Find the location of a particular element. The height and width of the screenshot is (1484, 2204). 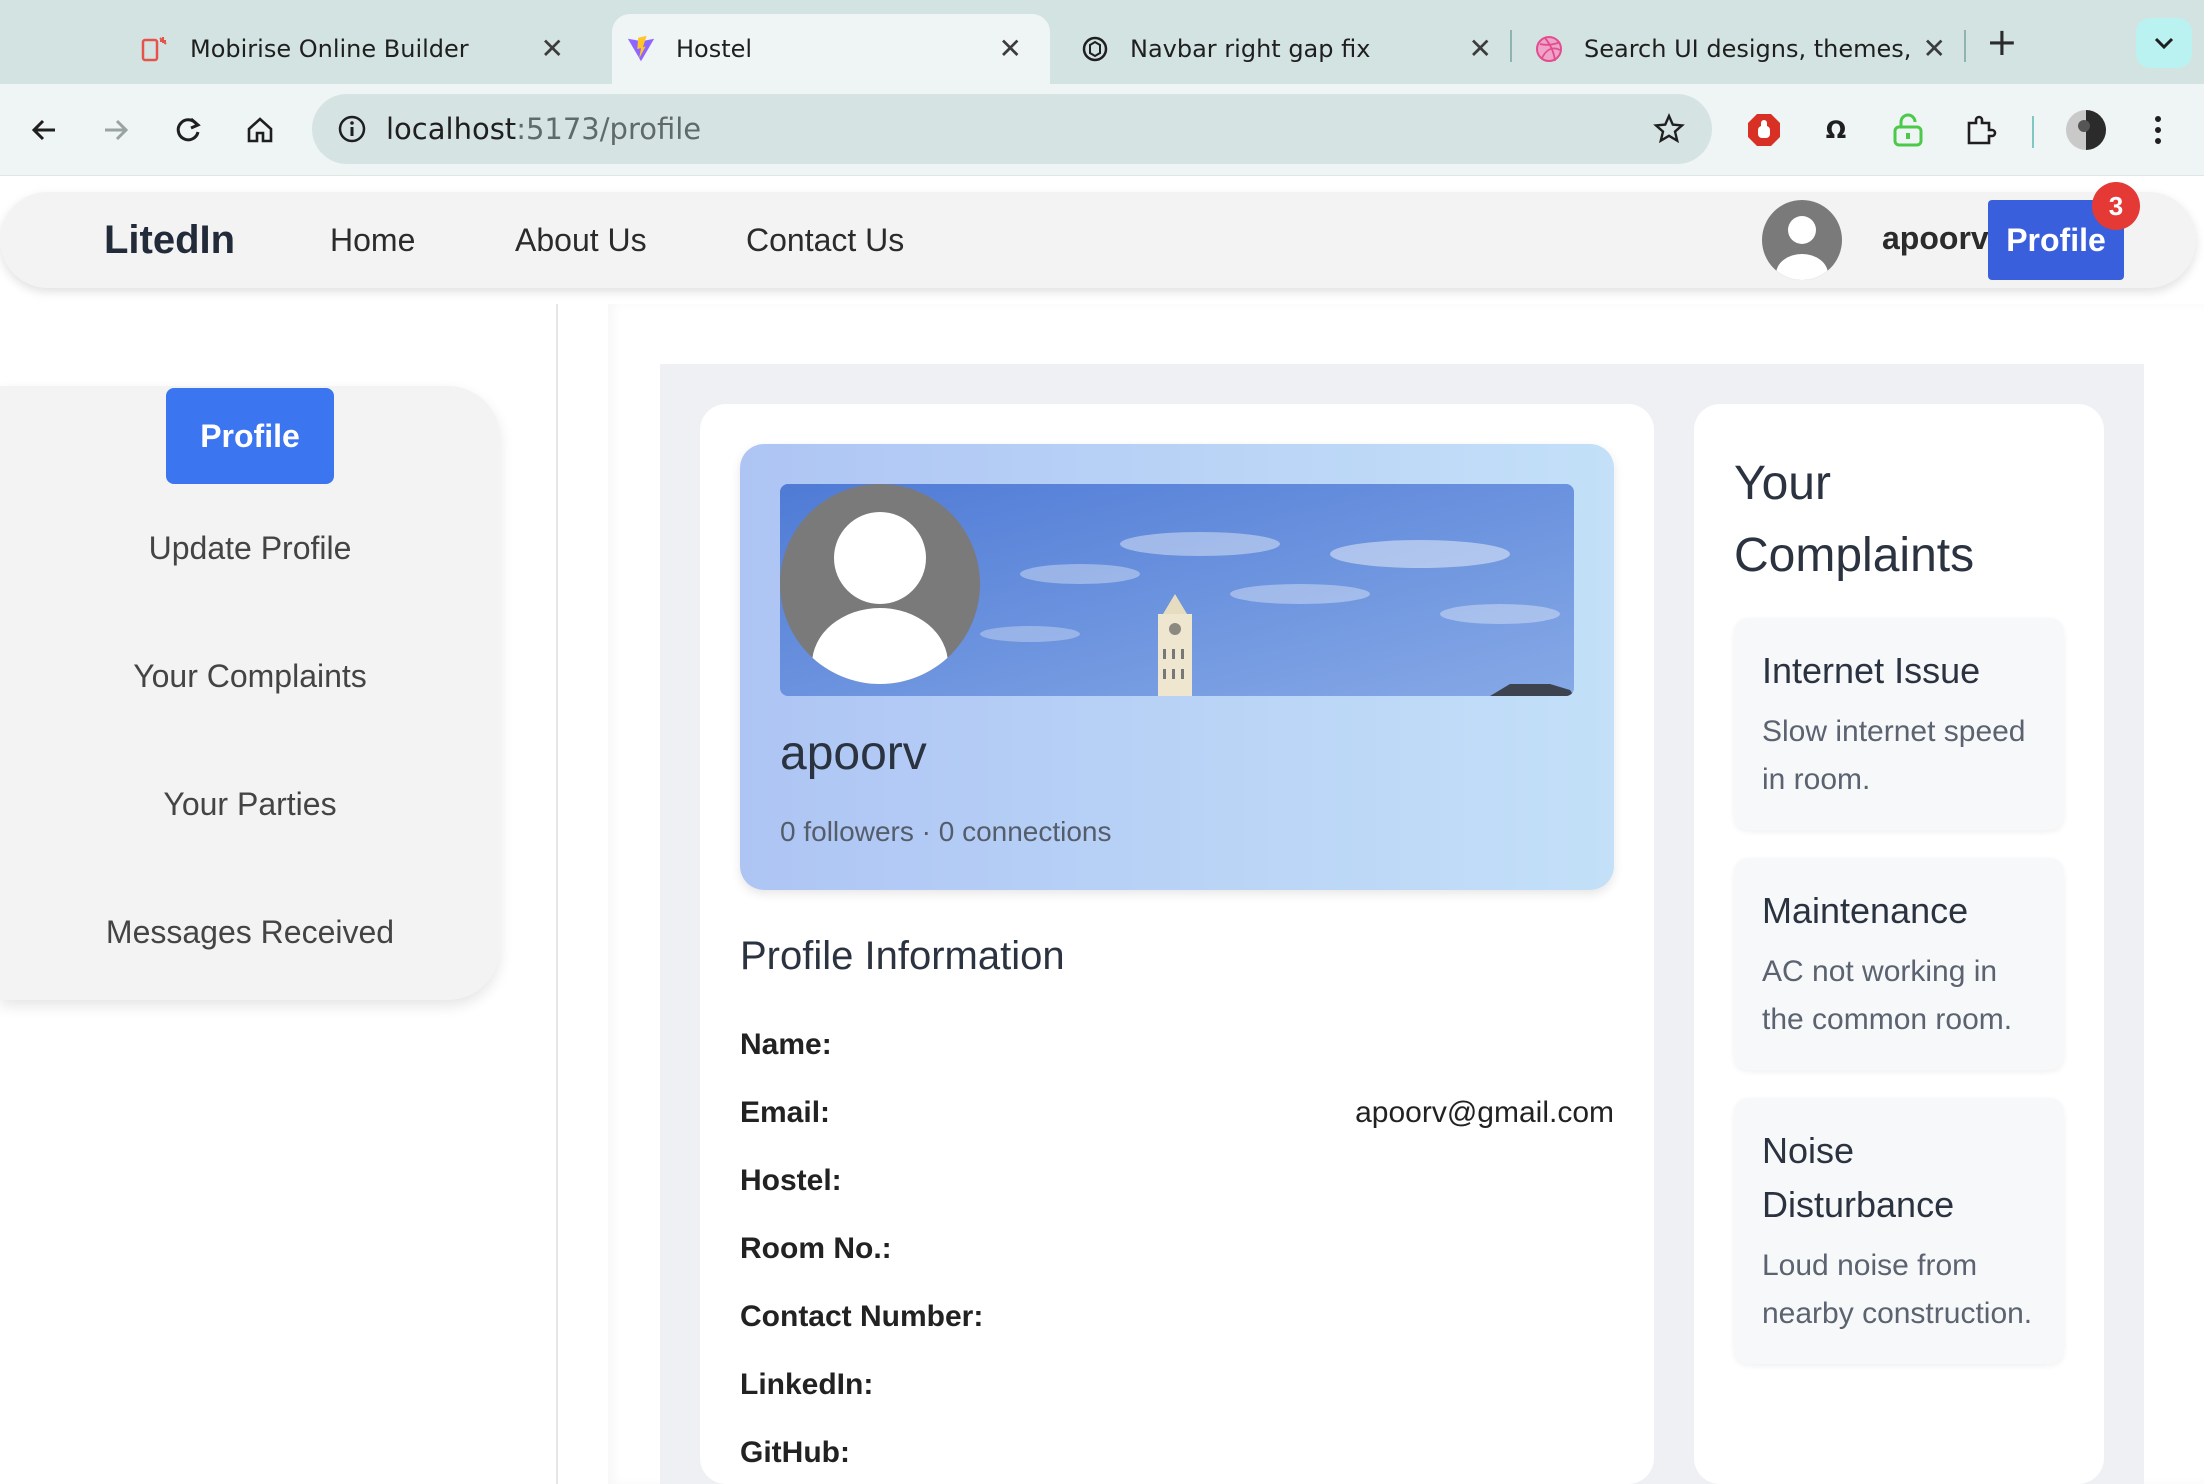

info-row-name: Name: is located at coordinates (1177, 1048).